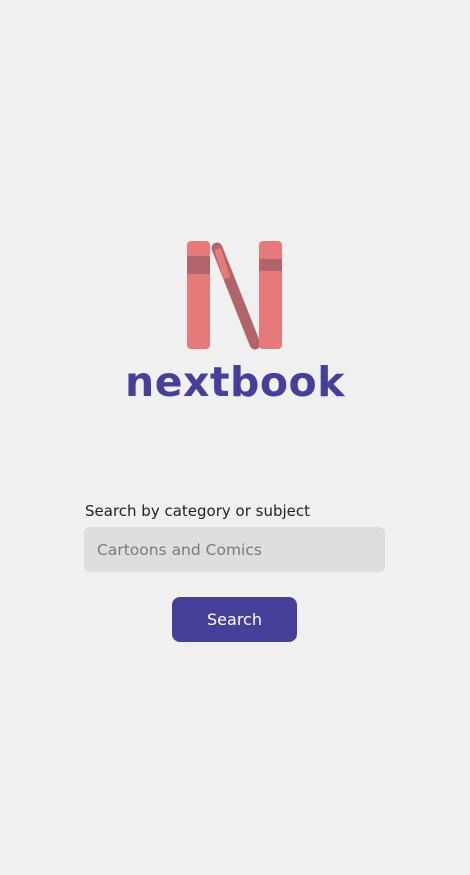  Describe the element at coordinates (234, 619) in the screenshot. I see `search-button: Search` at that location.